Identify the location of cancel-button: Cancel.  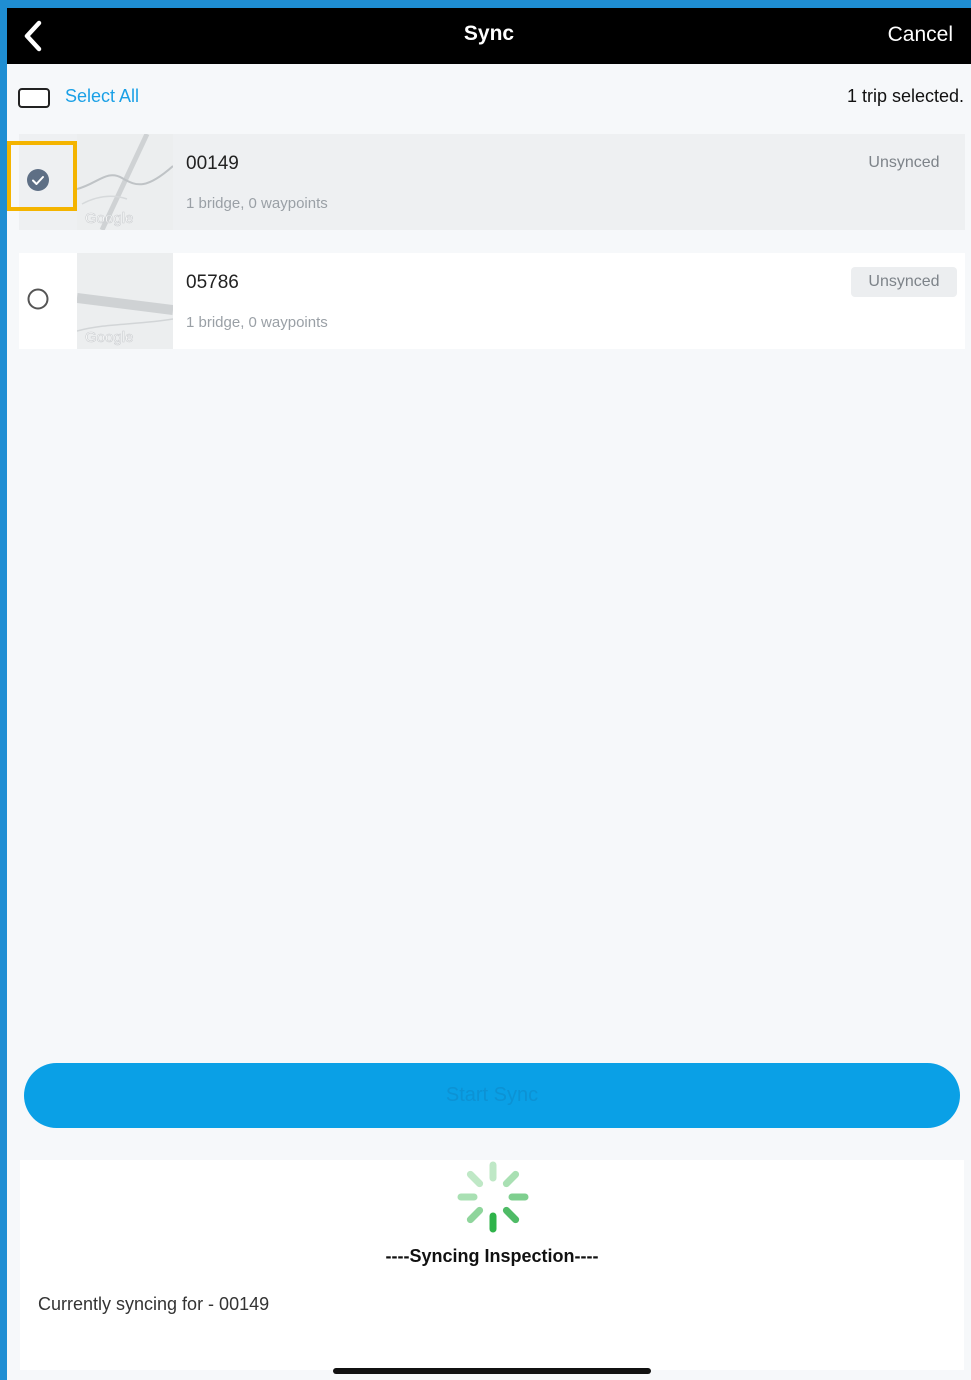
(920, 35).